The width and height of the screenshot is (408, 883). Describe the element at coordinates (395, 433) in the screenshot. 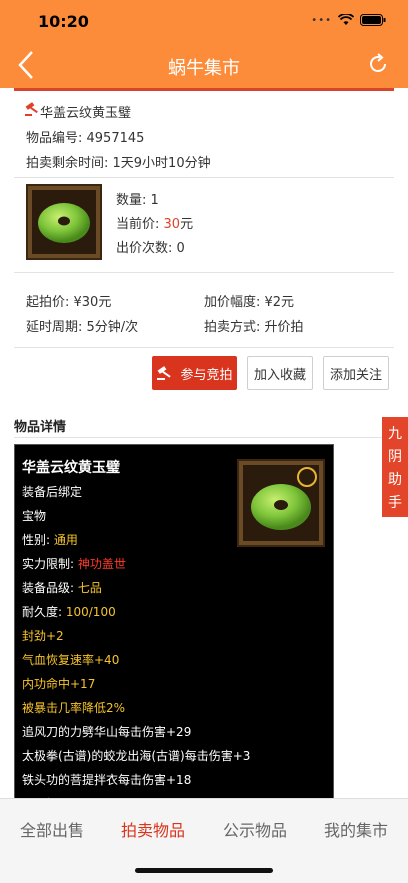

I see `side-tab-char: 九` at that location.